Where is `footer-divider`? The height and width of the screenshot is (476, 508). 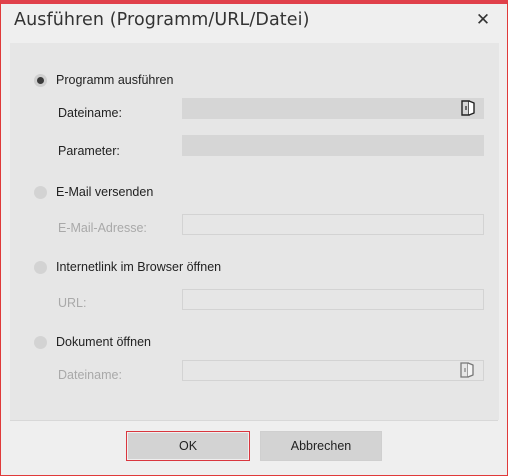
footer-divider is located at coordinates (254, 420).